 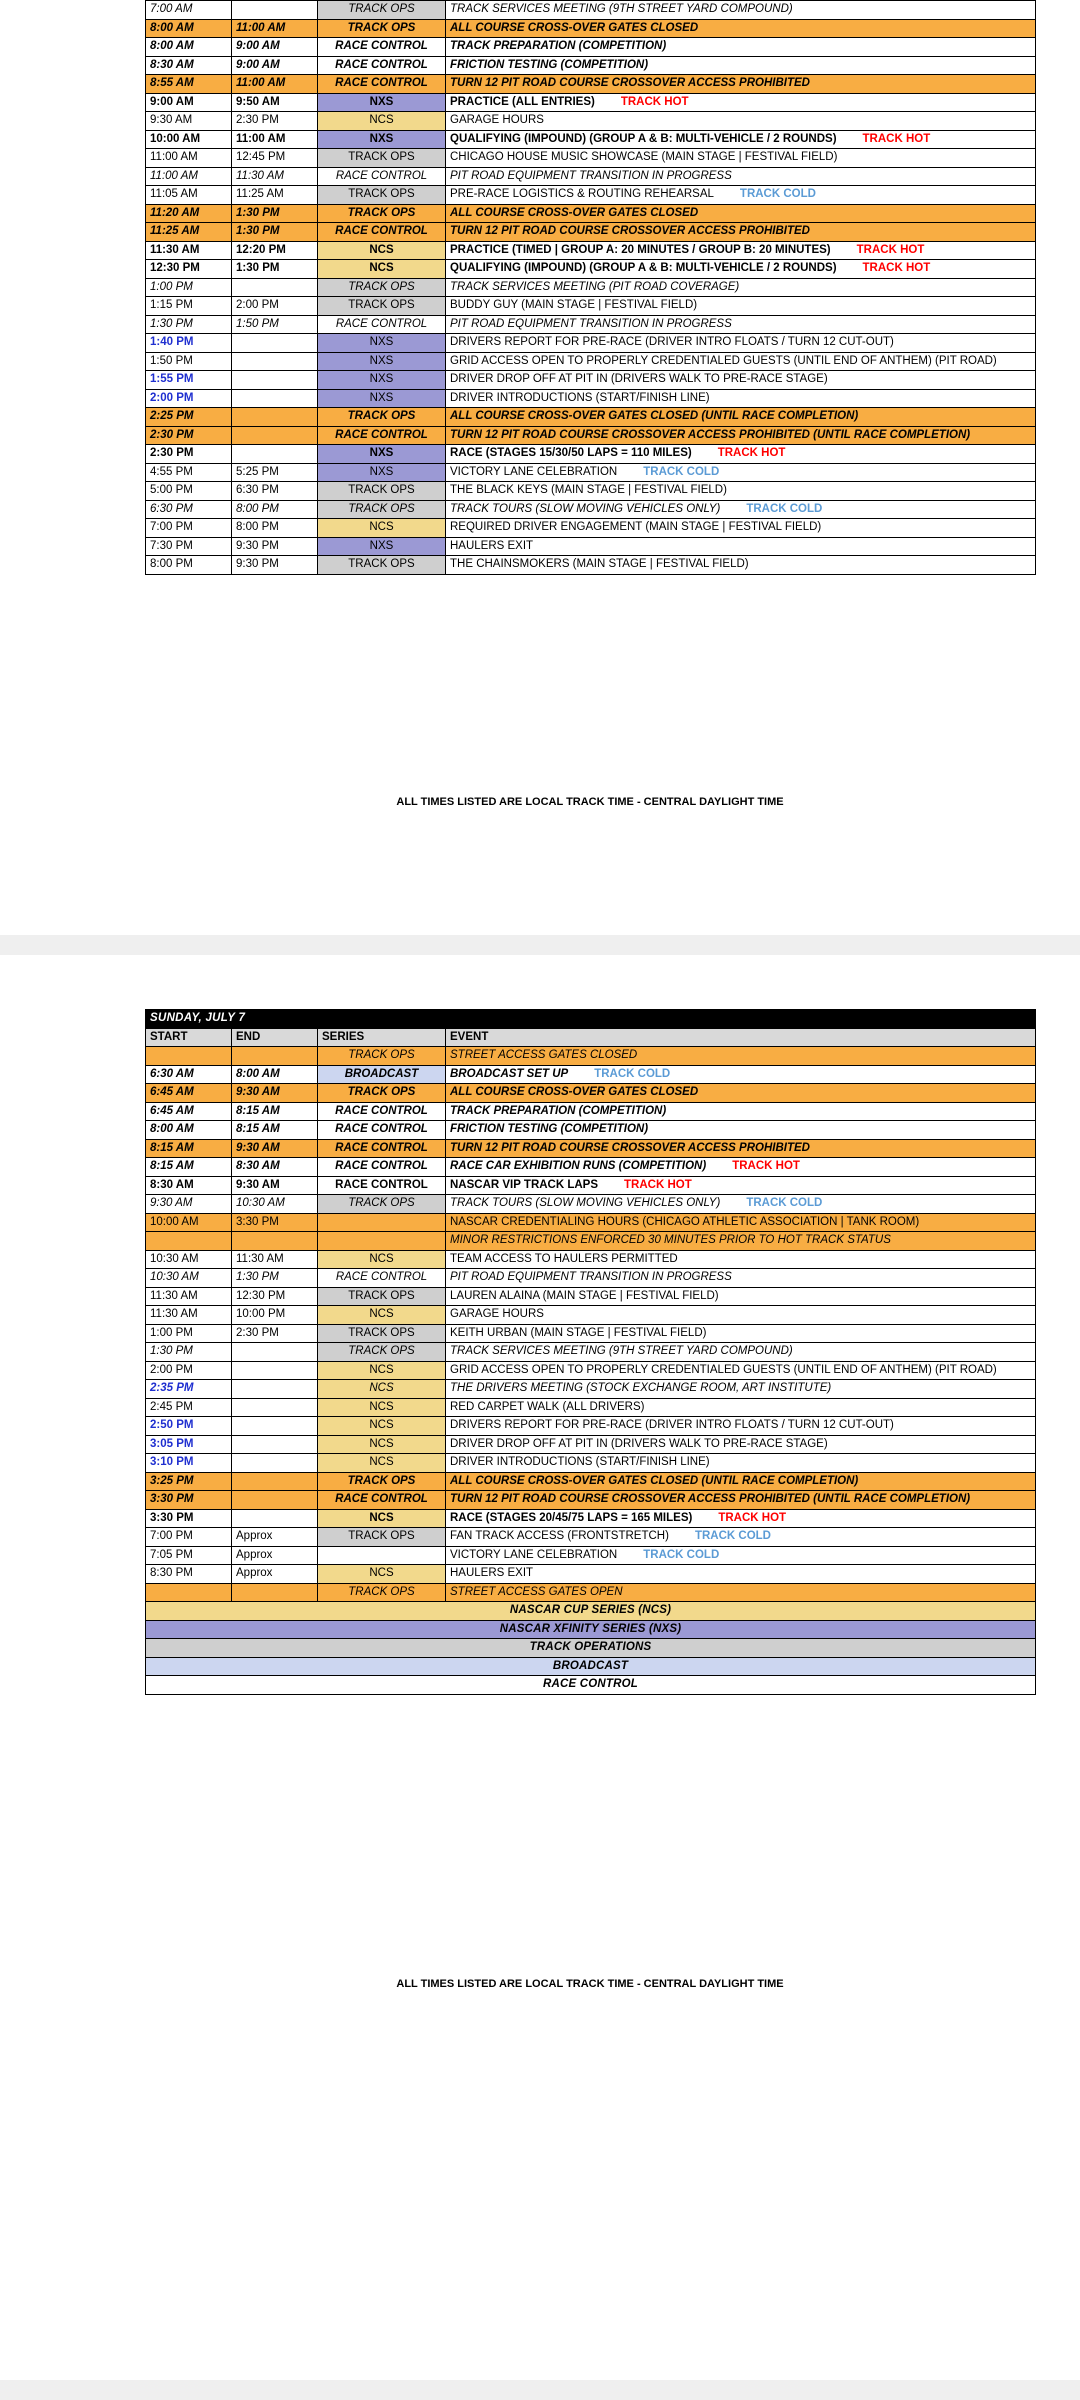 What do you see at coordinates (574, 1092) in the screenshot?
I see `row-event-text: ALL COURSE CROSS-OVER GATES CLOSED` at bounding box center [574, 1092].